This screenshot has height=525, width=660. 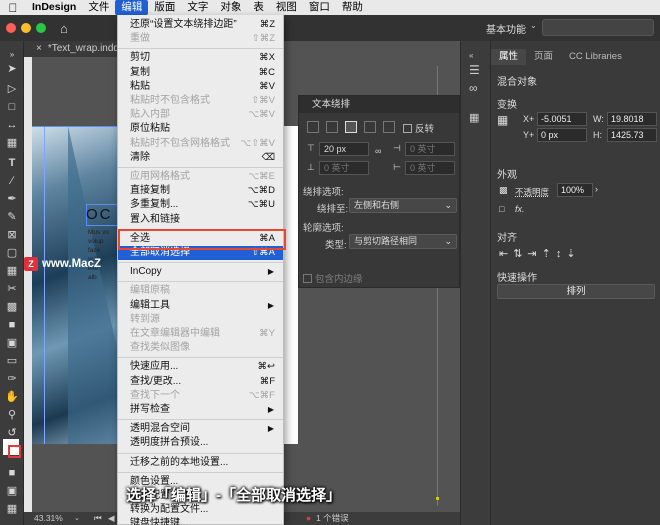 I want to click on wrap-to-select: 左侧和右侧 ⌄, so click(x=403, y=205).